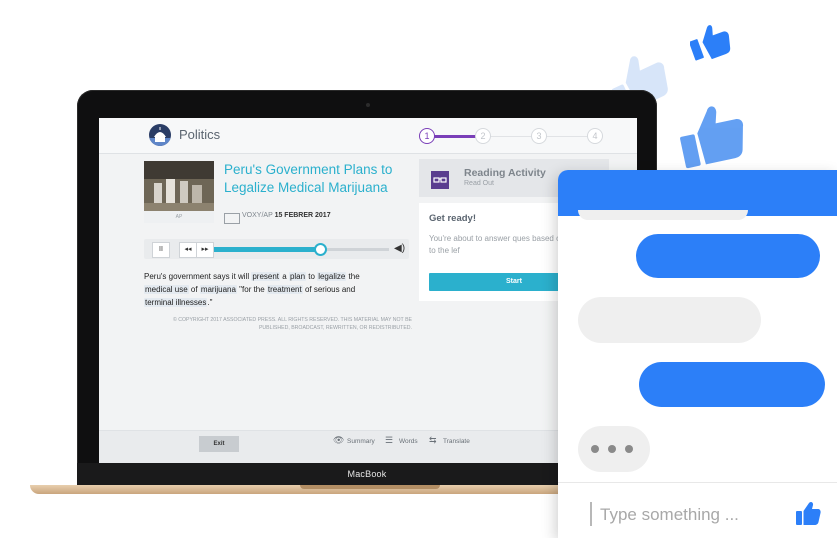  What do you see at coordinates (479, 183) in the screenshot?
I see `activity-subtitle: Read Out` at bounding box center [479, 183].